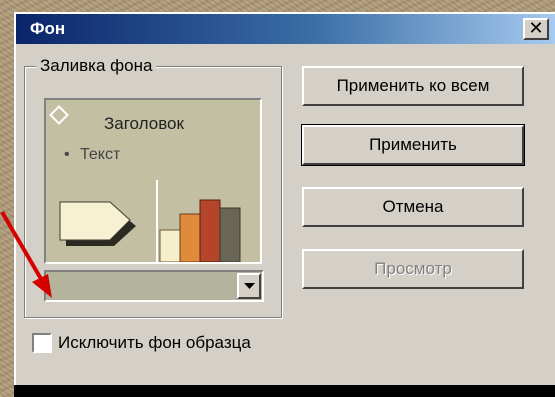  What do you see at coordinates (413, 207) in the screenshot?
I see `cancel-button: Отмена` at bounding box center [413, 207].